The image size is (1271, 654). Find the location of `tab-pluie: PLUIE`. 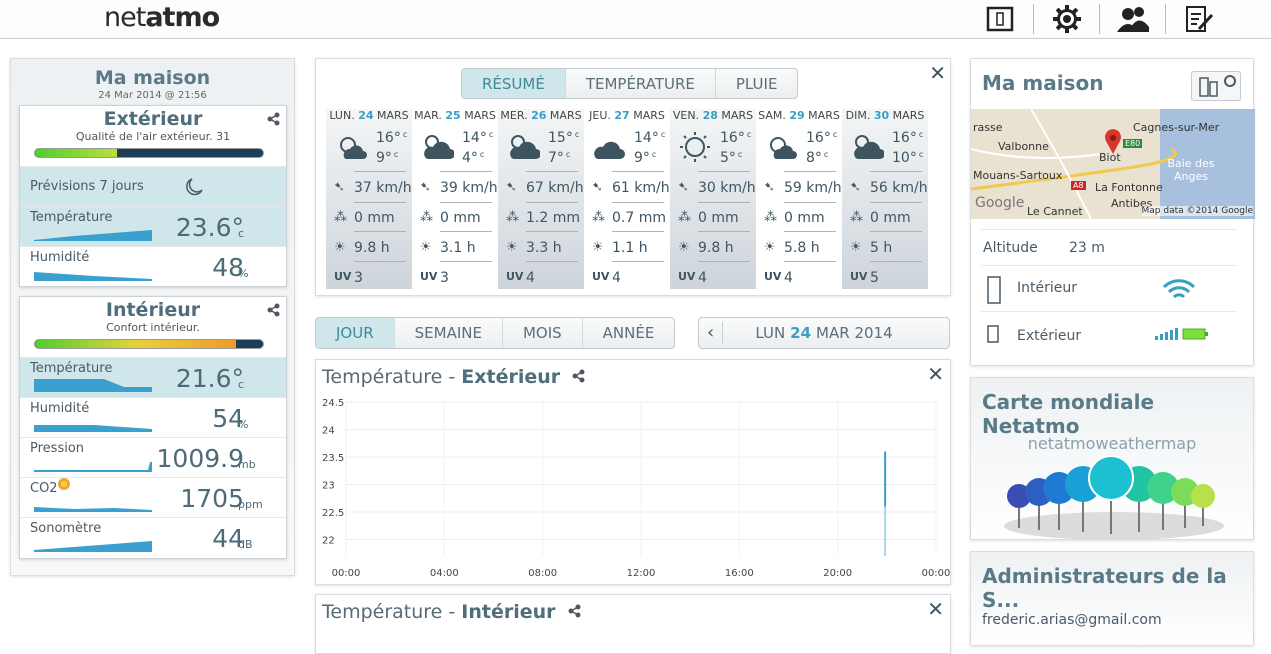

tab-pluie: PLUIE is located at coordinates (756, 83).